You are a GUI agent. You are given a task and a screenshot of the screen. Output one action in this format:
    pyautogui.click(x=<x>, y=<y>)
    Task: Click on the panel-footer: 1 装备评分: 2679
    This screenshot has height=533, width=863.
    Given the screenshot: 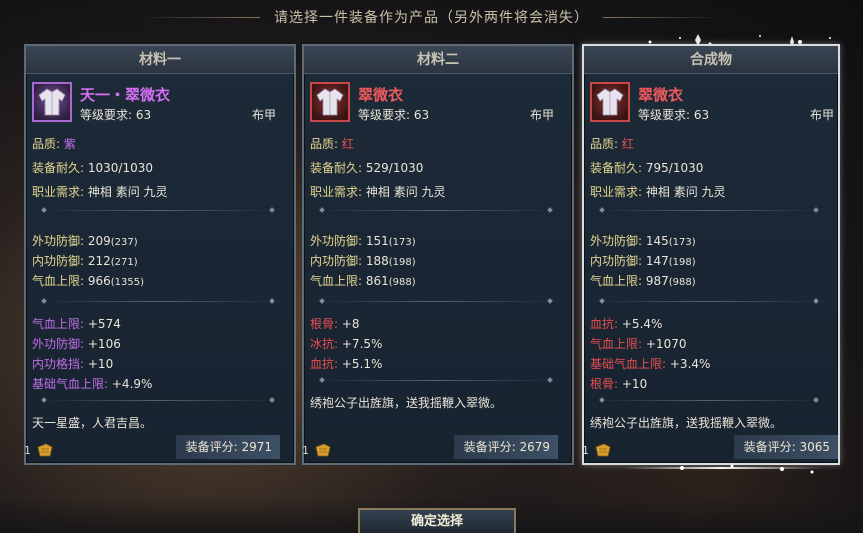 What is the action you would take?
    pyautogui.click(x=437, y=448)
    